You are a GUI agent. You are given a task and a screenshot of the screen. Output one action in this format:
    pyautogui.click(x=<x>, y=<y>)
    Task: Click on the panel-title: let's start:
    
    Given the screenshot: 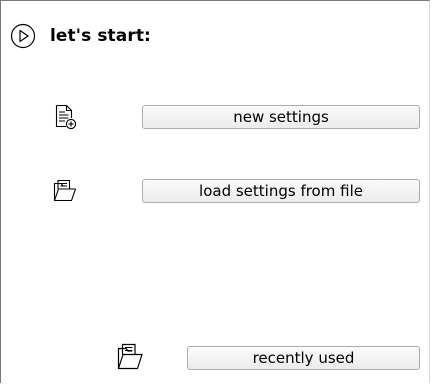 What is the action you would take?
    pyautogui.click(x=100, y=36)
    